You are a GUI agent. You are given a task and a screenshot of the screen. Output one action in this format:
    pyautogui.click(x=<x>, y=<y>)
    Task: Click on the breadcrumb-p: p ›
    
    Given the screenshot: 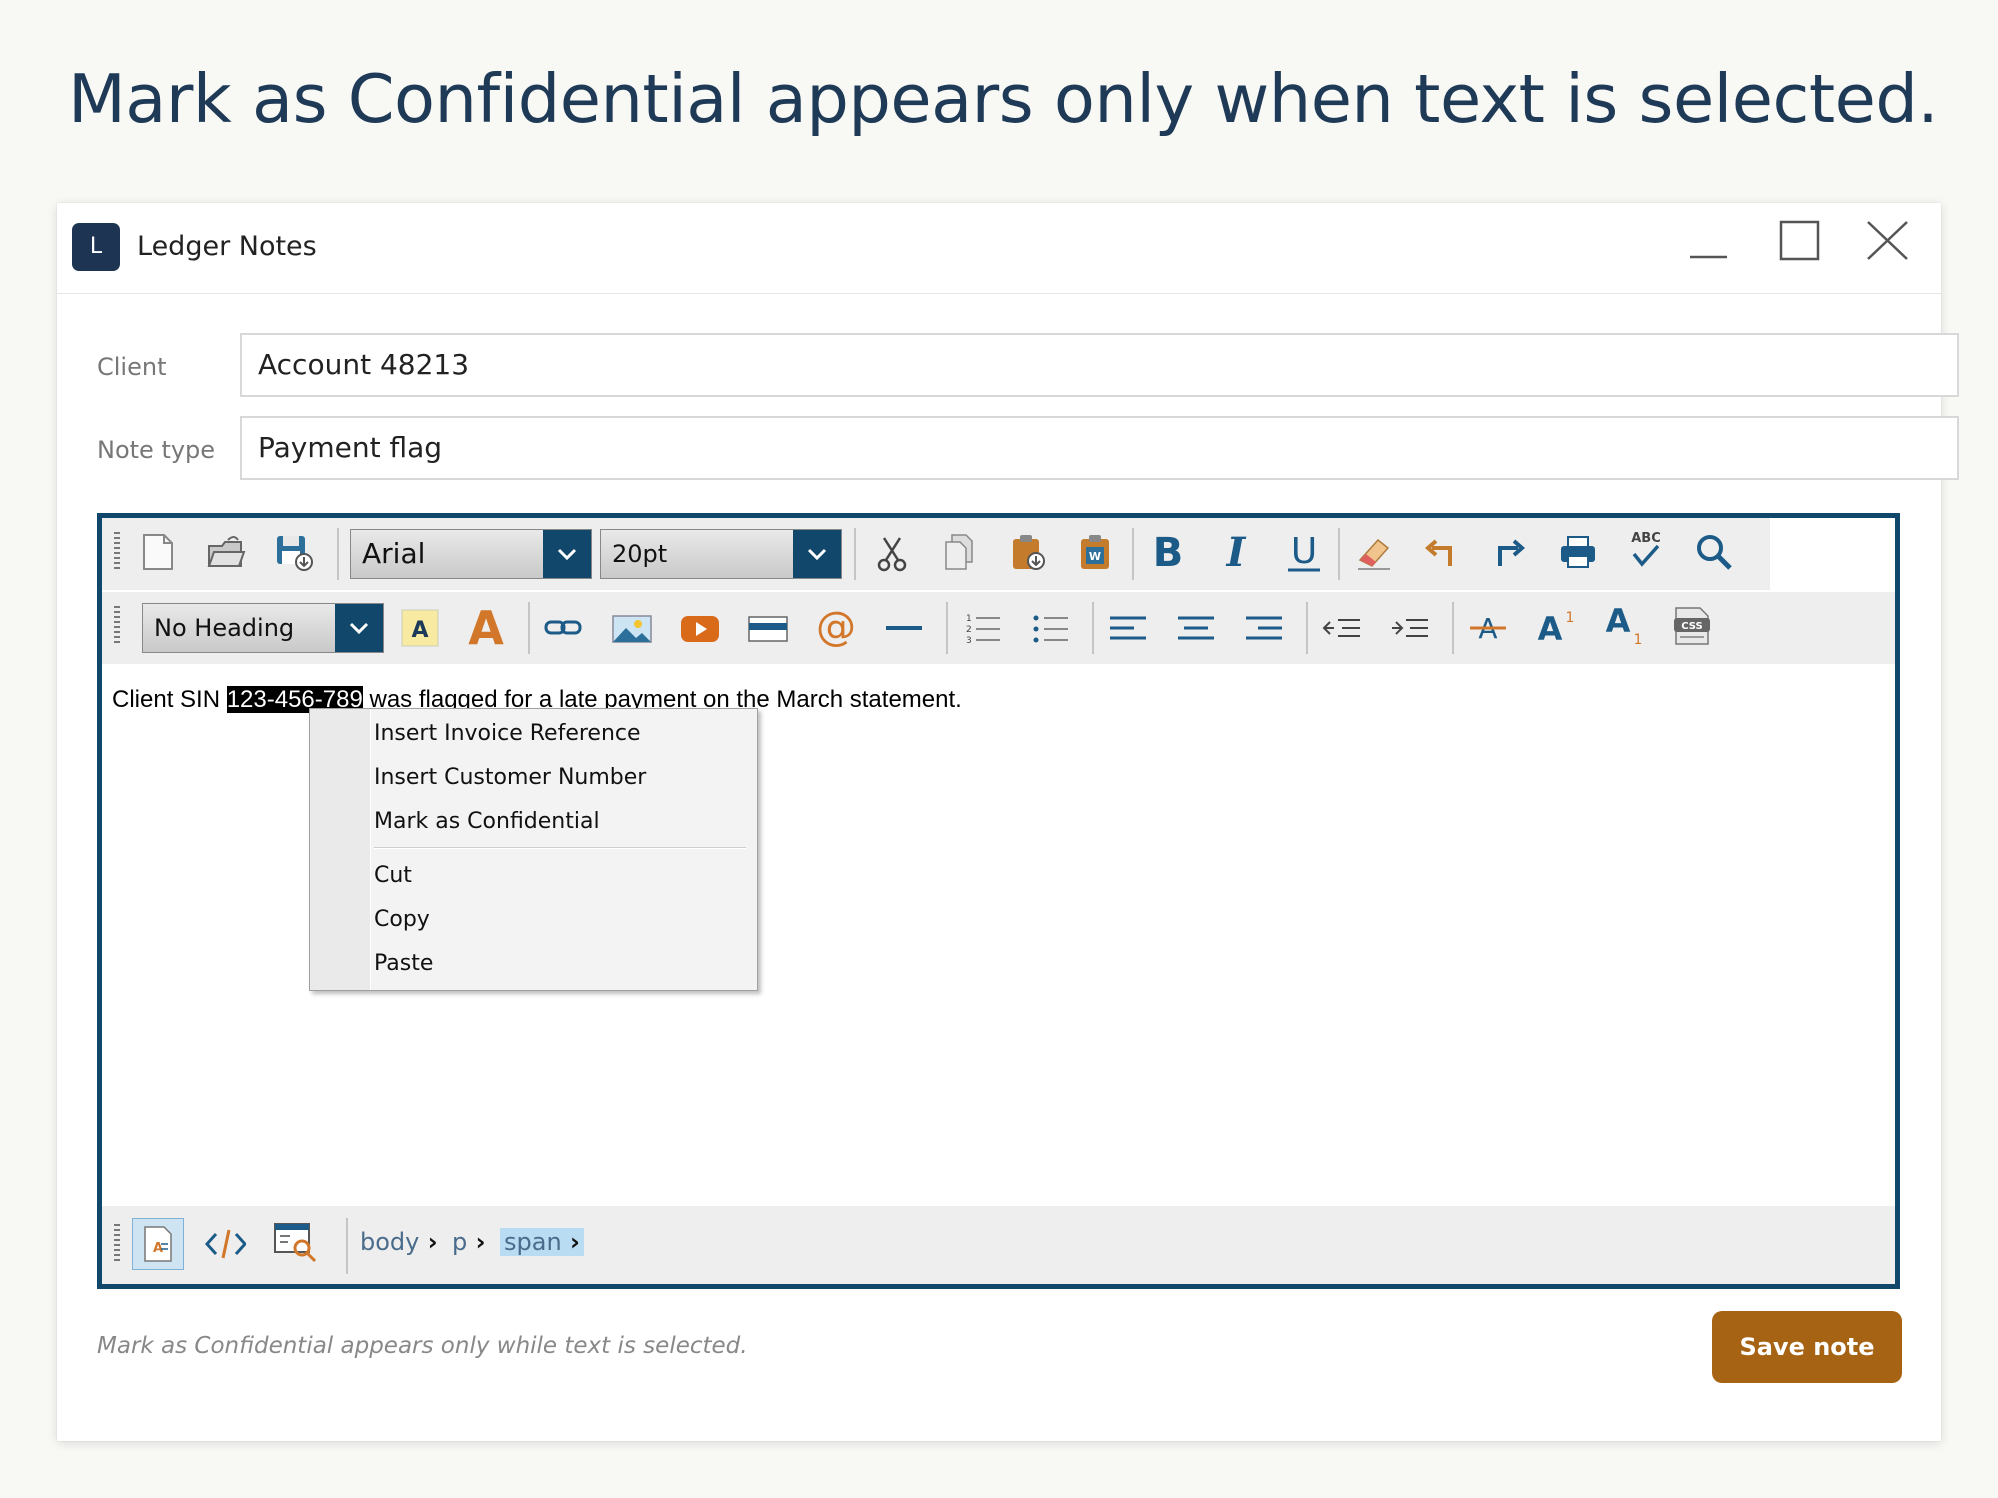 What is the action you would take?
    pyautogui.click(x=468, y=1242)
    